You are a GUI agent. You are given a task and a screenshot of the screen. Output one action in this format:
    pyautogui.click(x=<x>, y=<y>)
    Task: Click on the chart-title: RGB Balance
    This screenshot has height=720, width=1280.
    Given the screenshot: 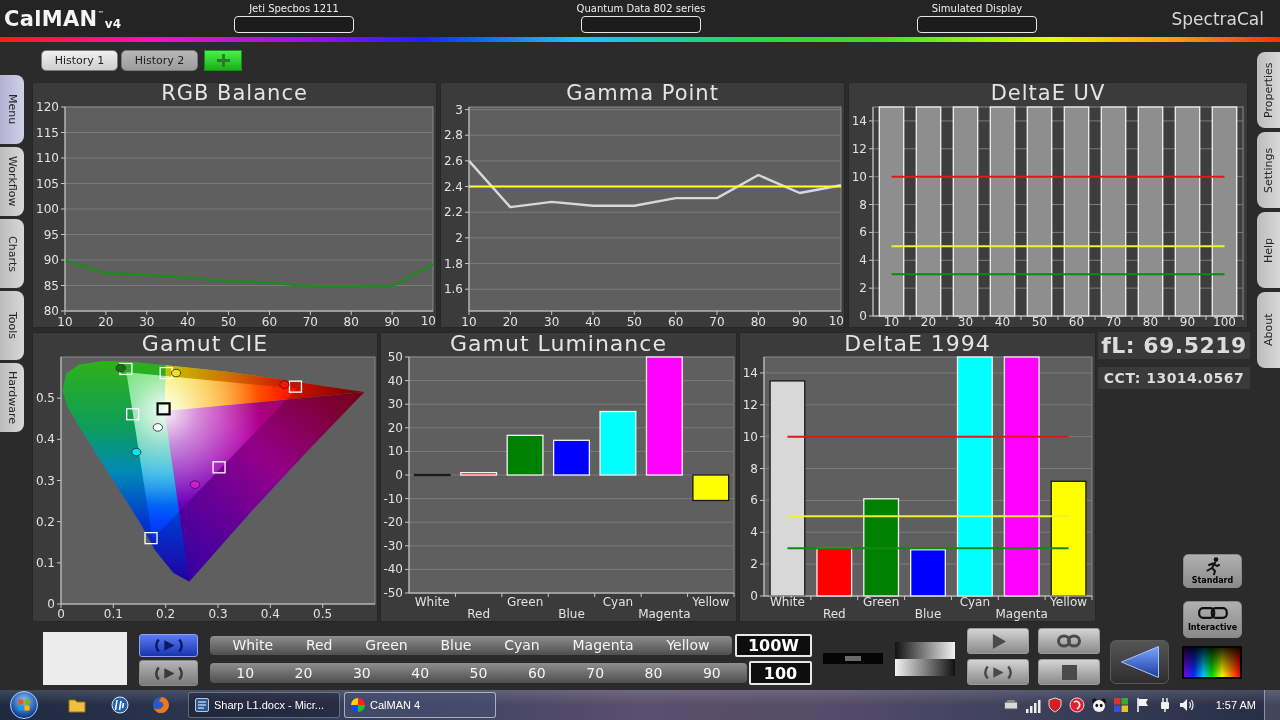 What is the action you would take?
    pyautogui.click(x=234, y=93)
    